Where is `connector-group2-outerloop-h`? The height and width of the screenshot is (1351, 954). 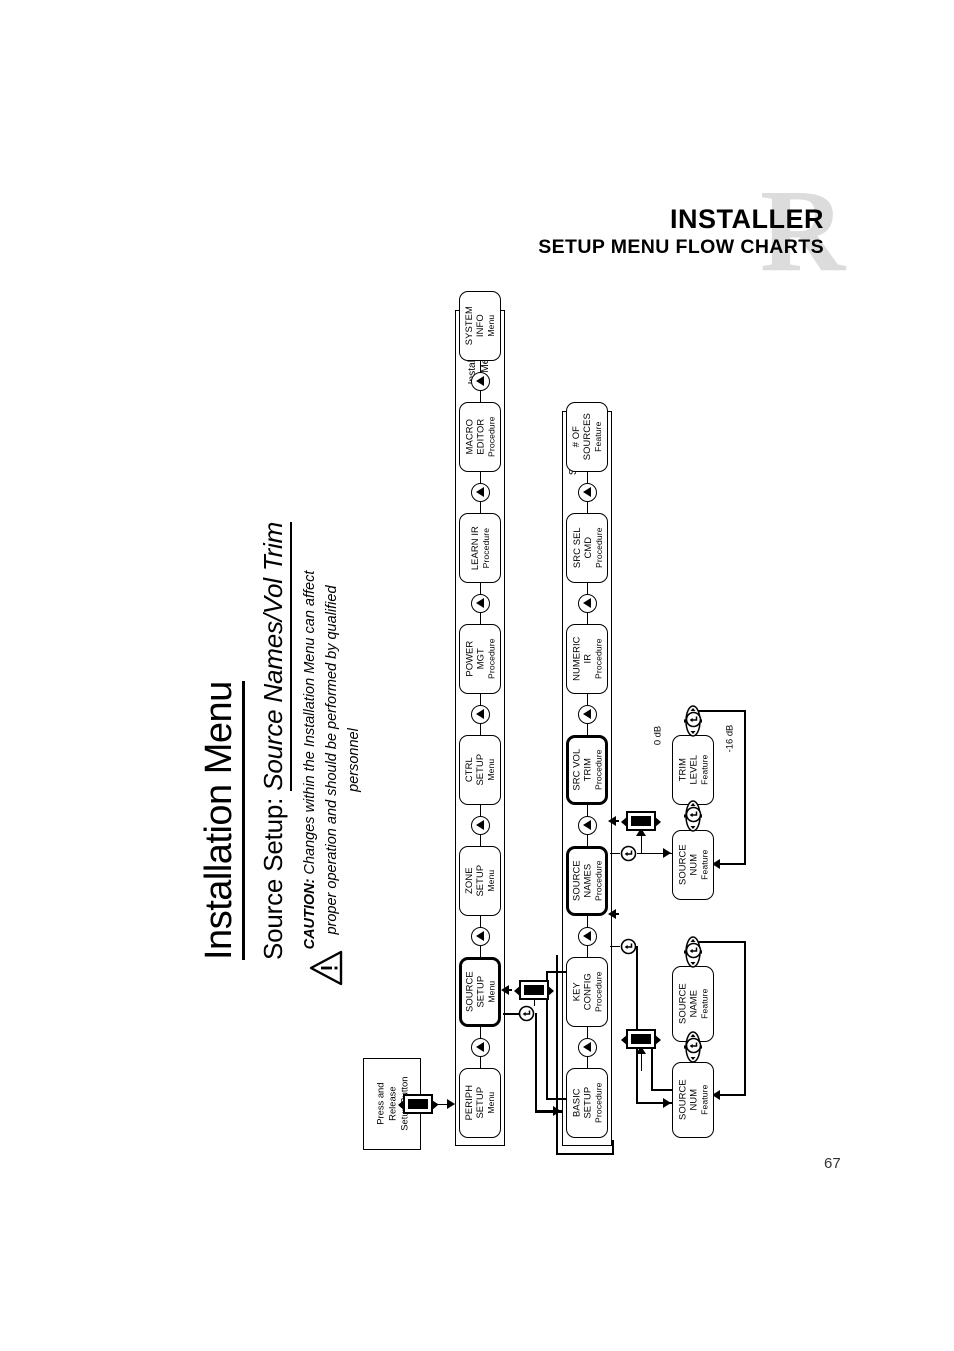 connector-group2-outerloop-h is located at coordinates (585, 1154).